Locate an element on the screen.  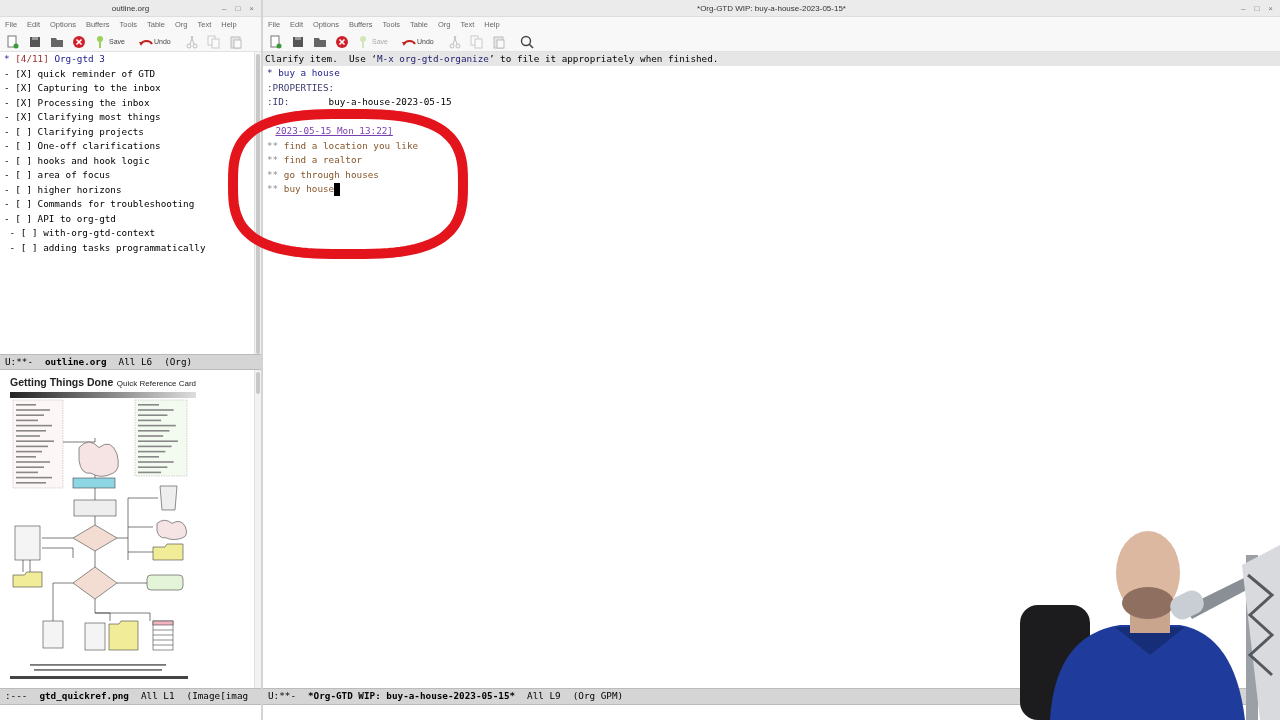
org-subheading: ** find a realtor is located at coordinates (315, 160).